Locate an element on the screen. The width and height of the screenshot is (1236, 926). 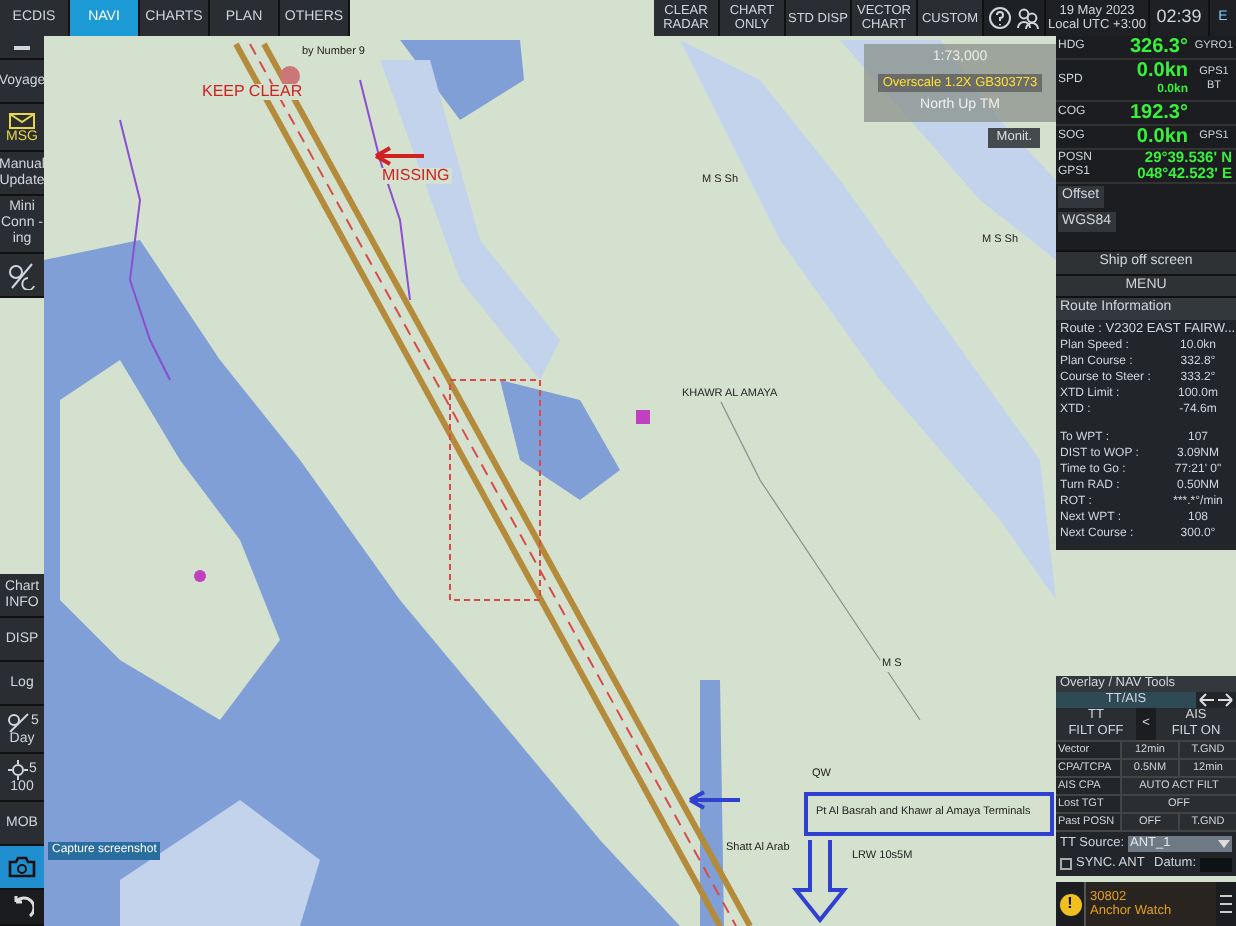
sun-icon is located at coordinates (17, 769).